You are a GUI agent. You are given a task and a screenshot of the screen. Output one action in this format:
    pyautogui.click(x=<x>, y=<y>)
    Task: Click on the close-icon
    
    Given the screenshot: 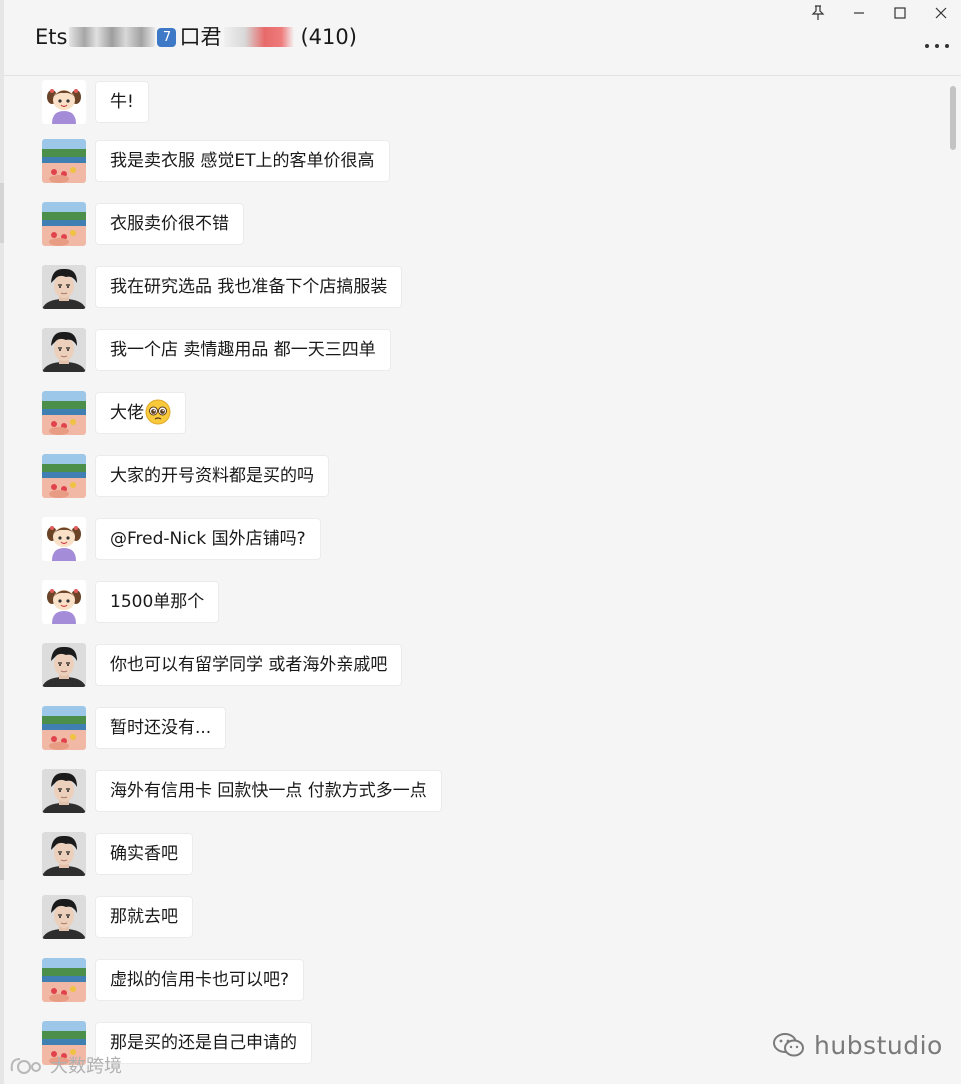 What is the action you would take?
    pyautogui.click(x=941, y=13)
    